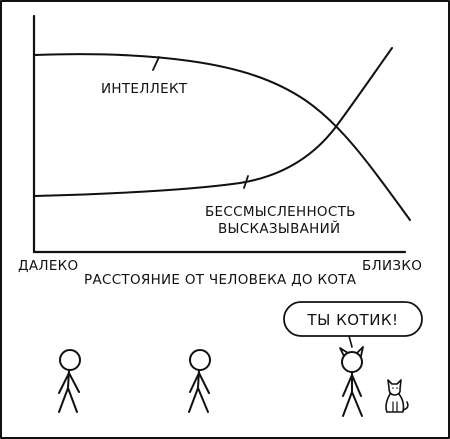 Image resolution: width=450 pixels, height=439 pixels. I want to click on x-axis-title: РАССТОЯНИЕ ОТ ЧЕЛОВЕКА ДО КОТА, so click(220, 280).